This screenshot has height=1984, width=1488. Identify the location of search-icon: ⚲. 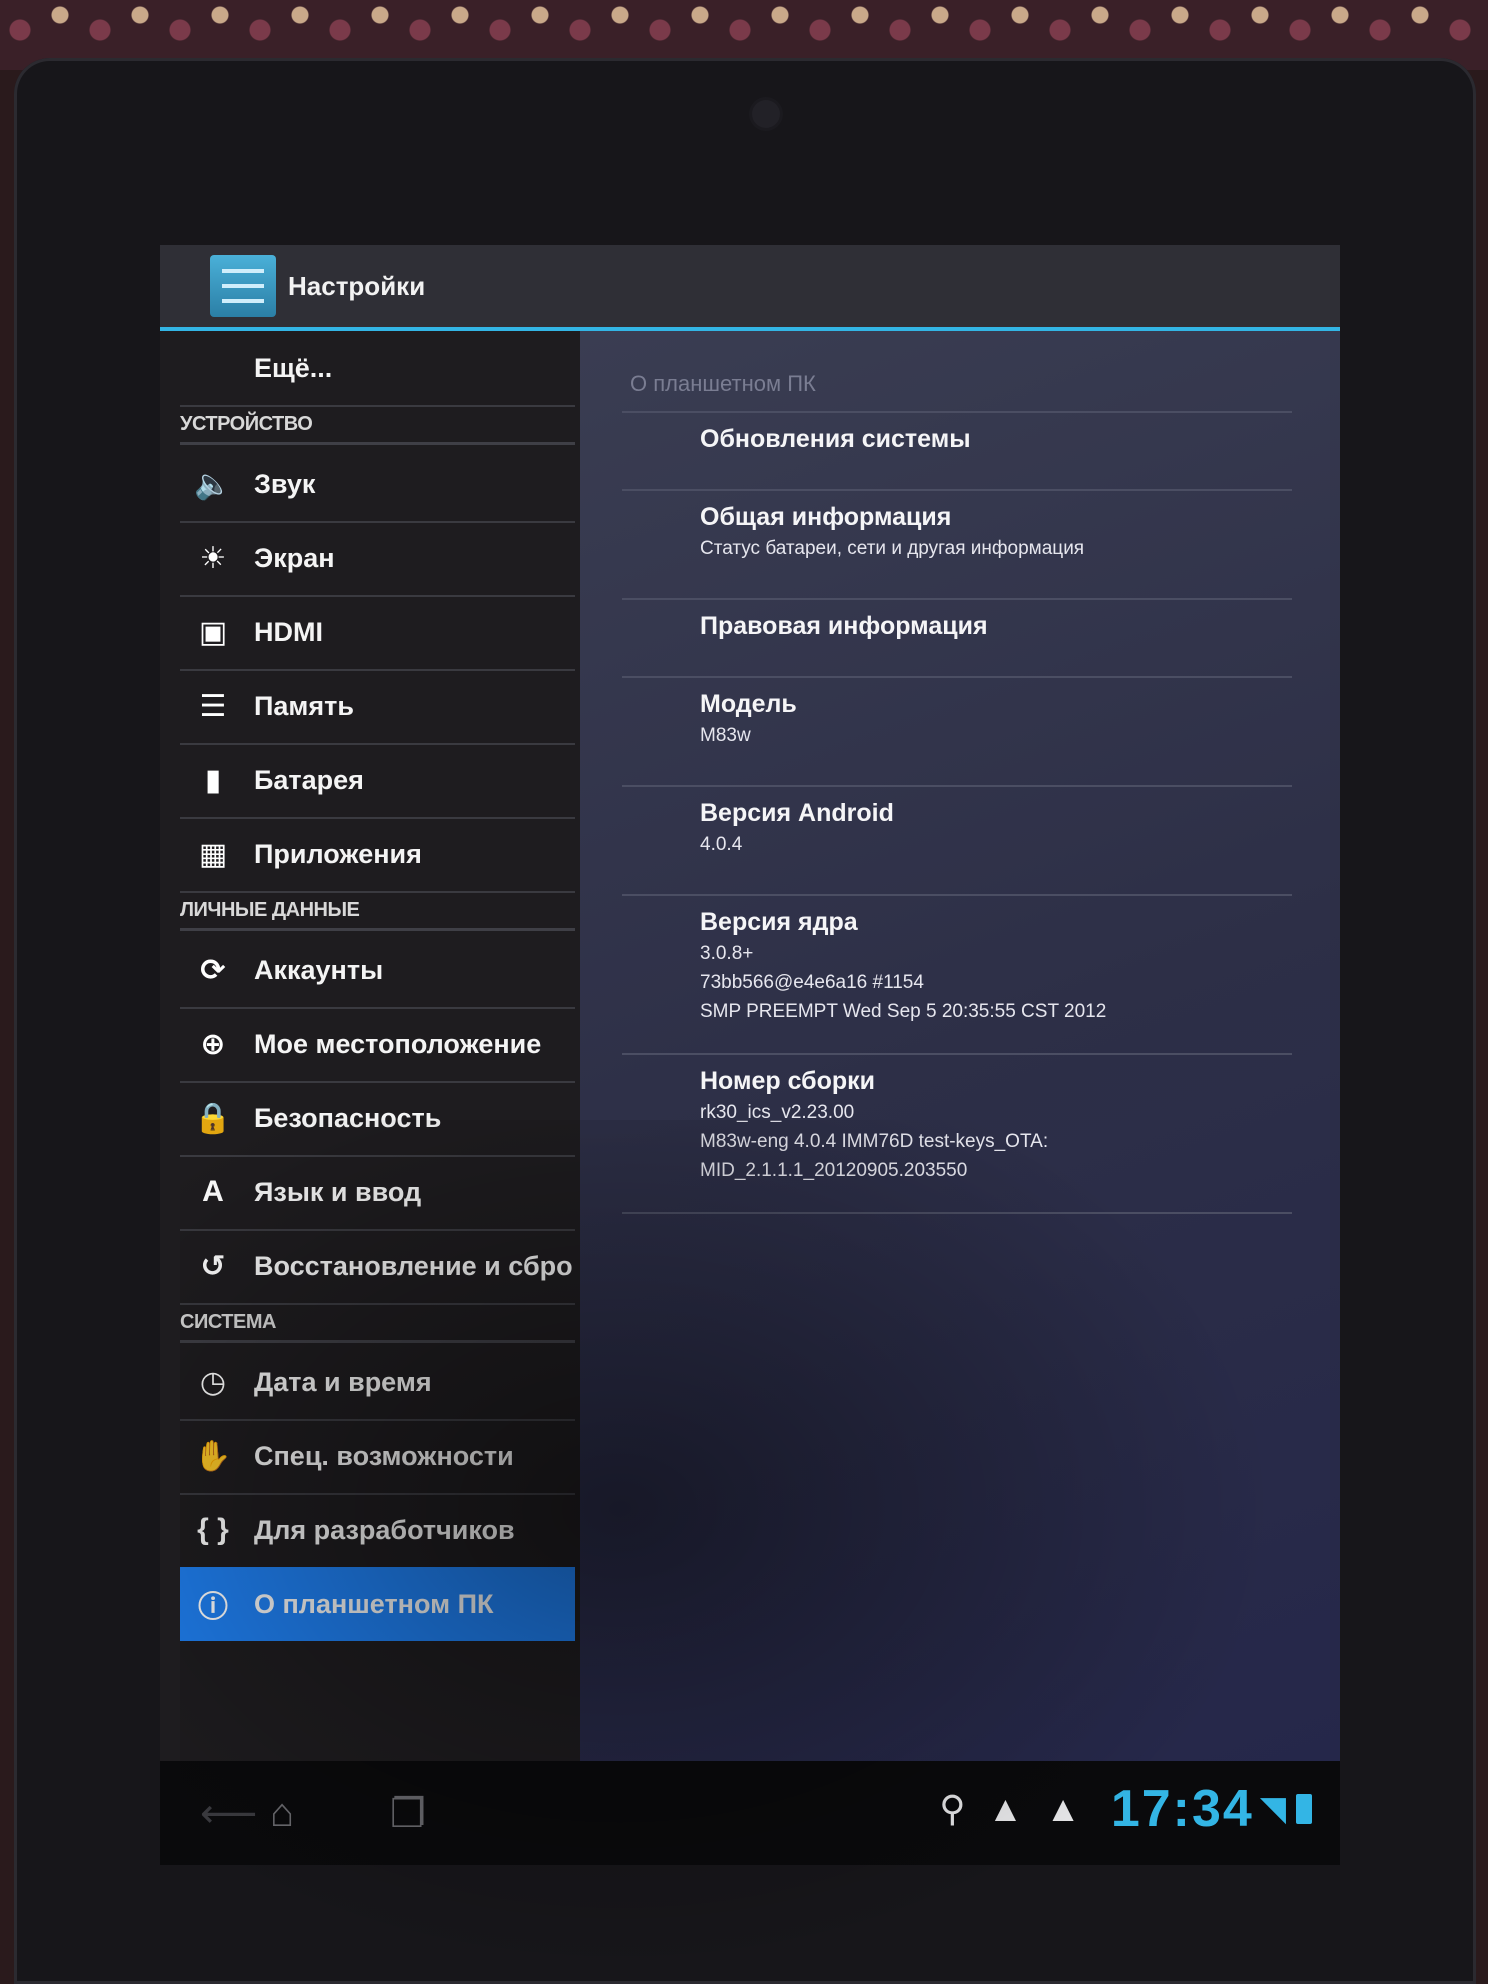
(952, 1809).